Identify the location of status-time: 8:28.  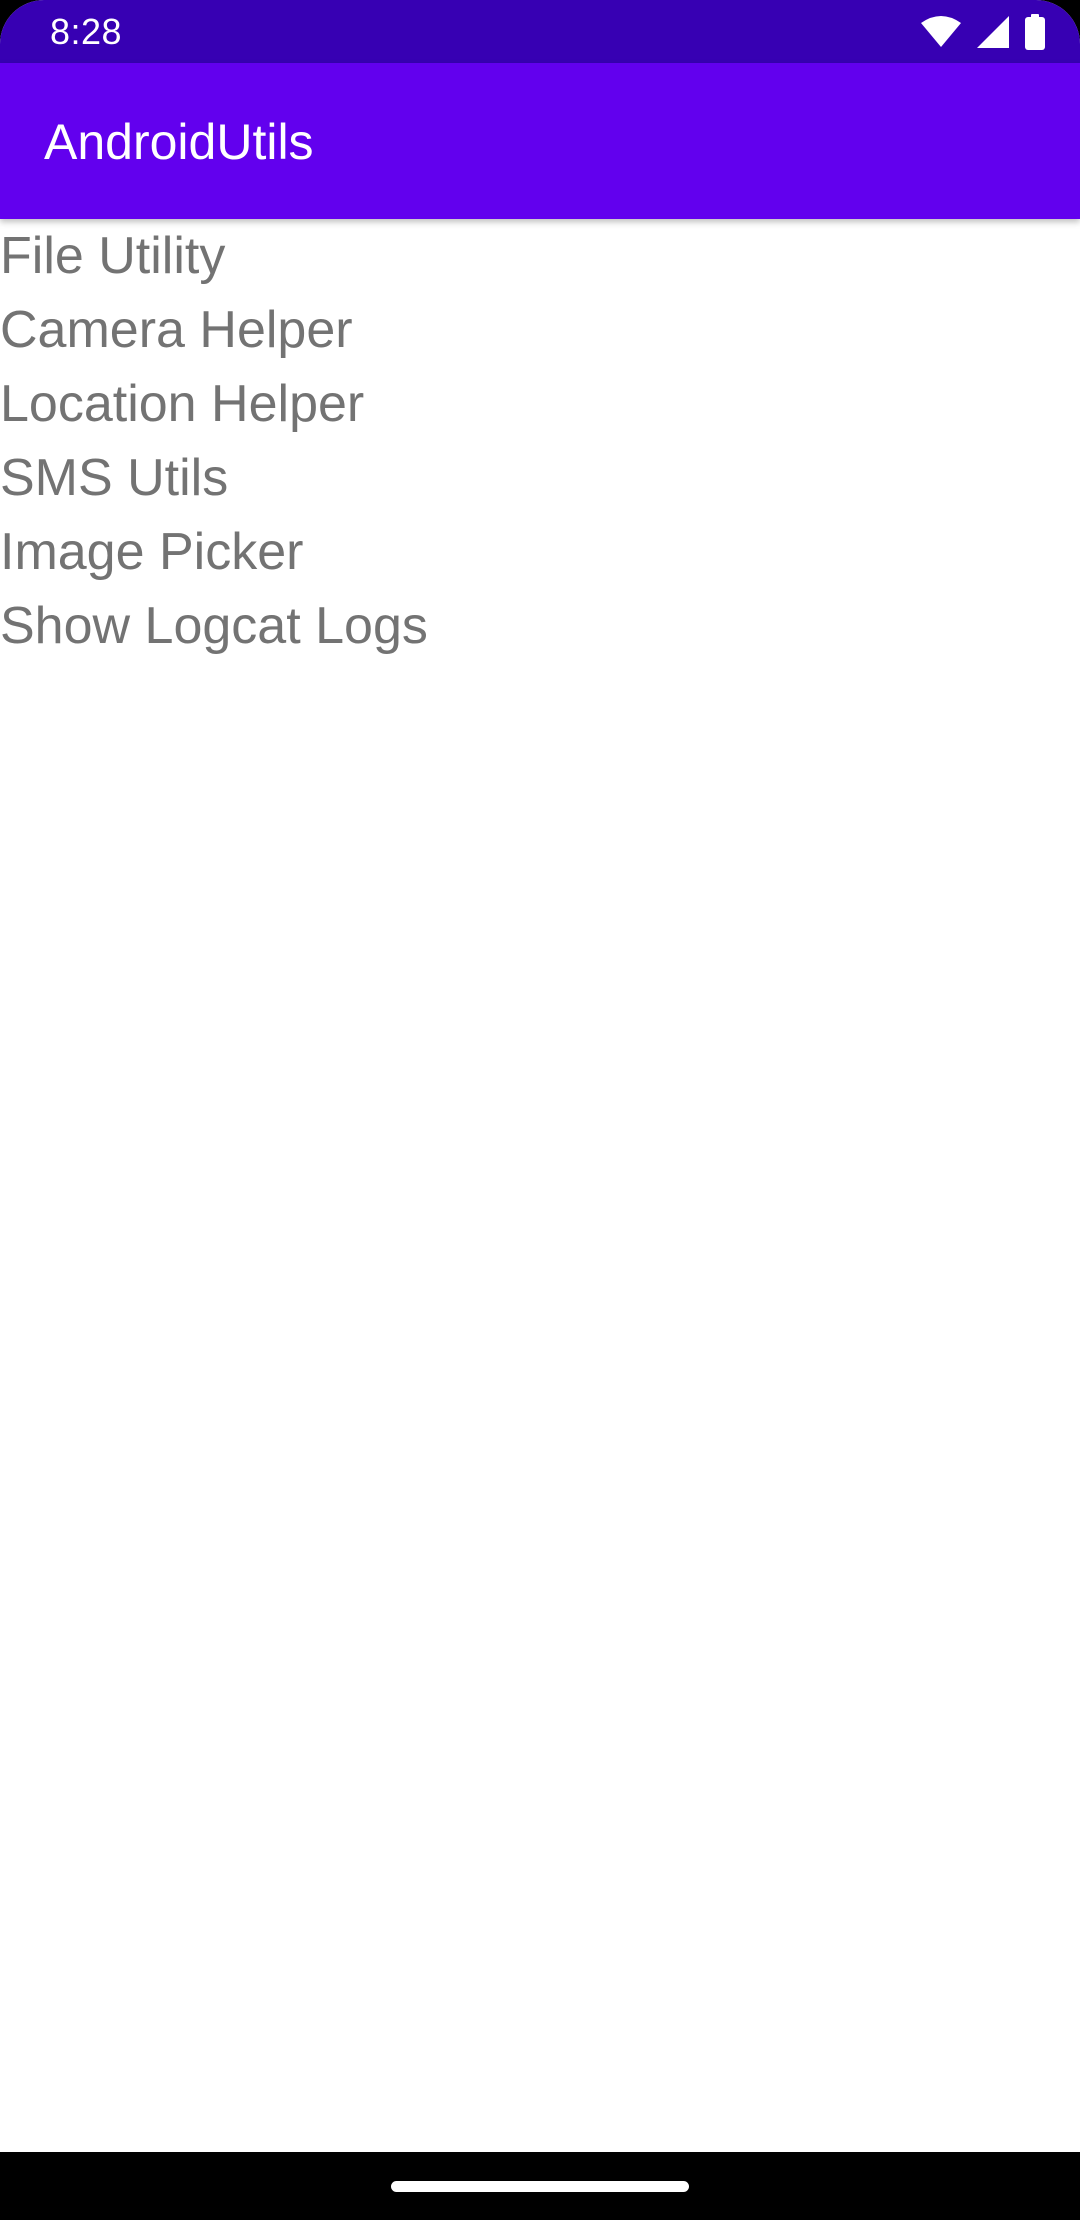
(86, 31).